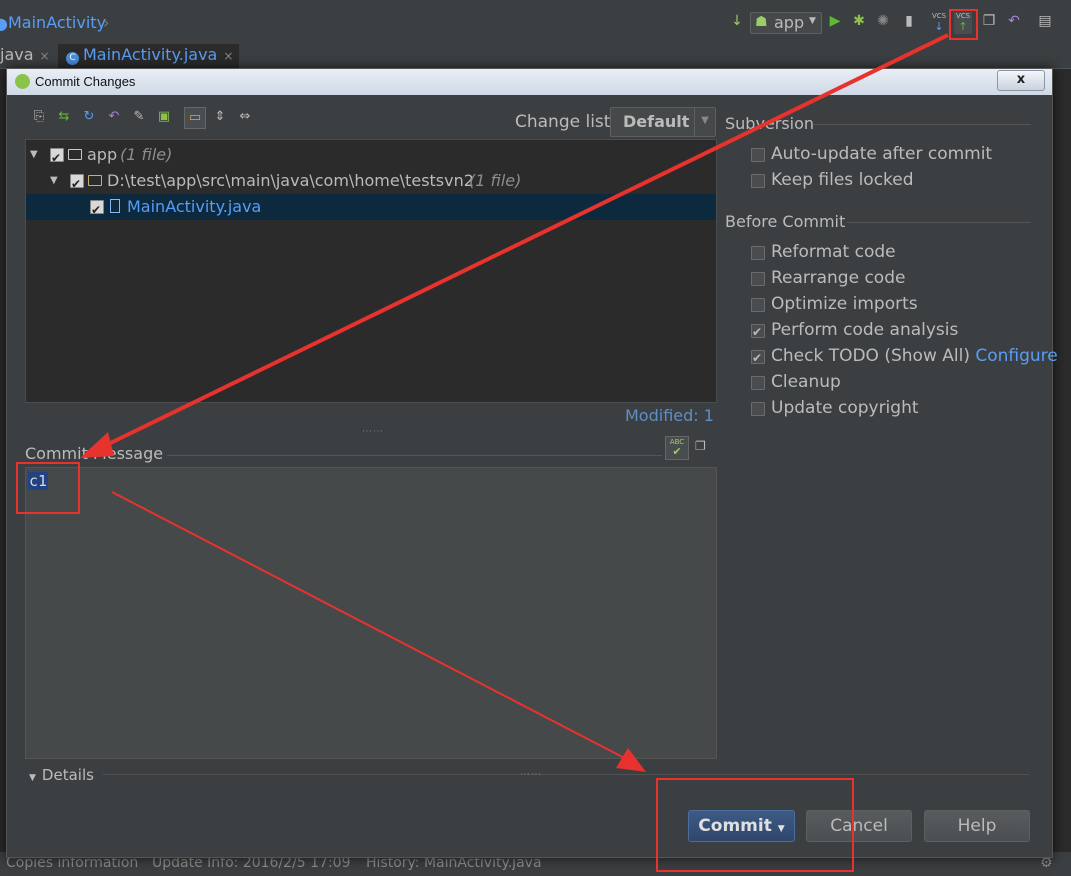  I want to click on option-label: Cleanup, so click(806, 382).